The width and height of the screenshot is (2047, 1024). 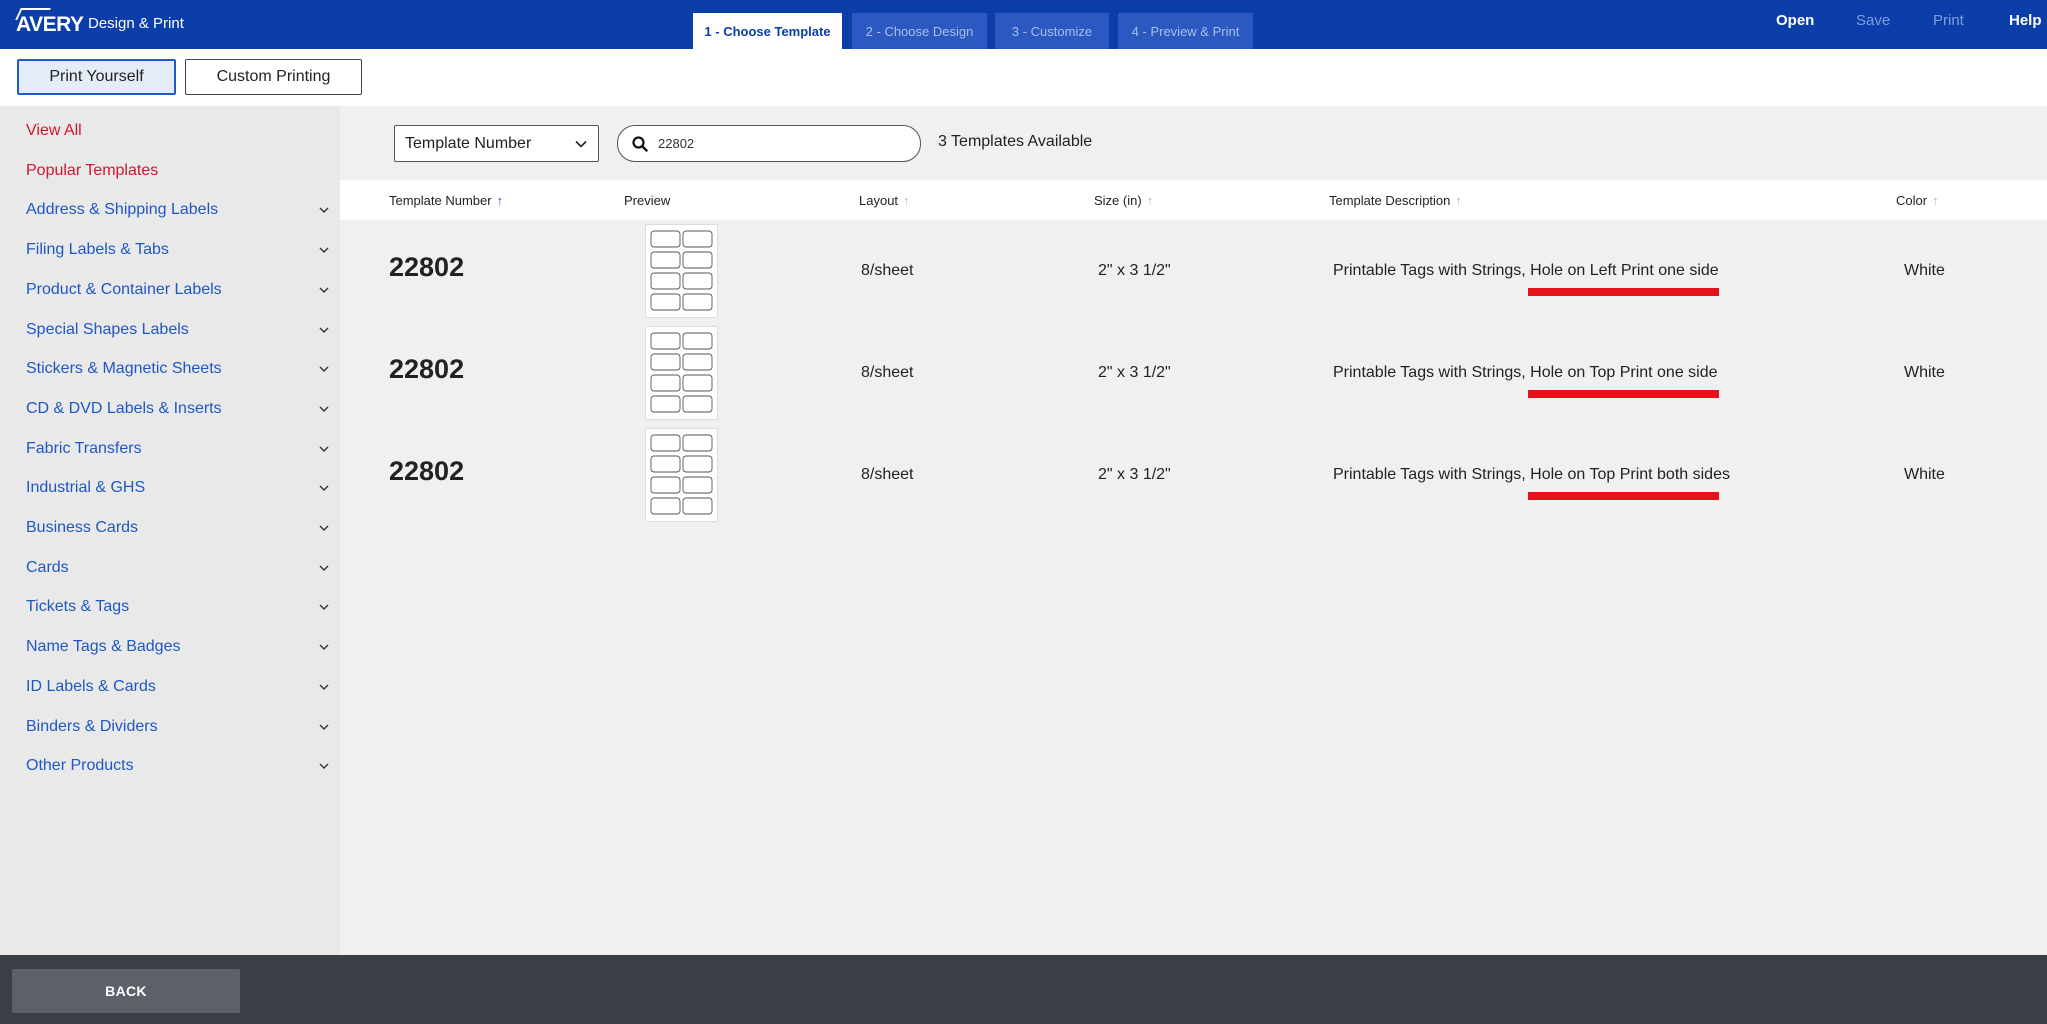 I want to click on sidebar-item-label: Address & Shipping Labels, so click(x=122, y=209).